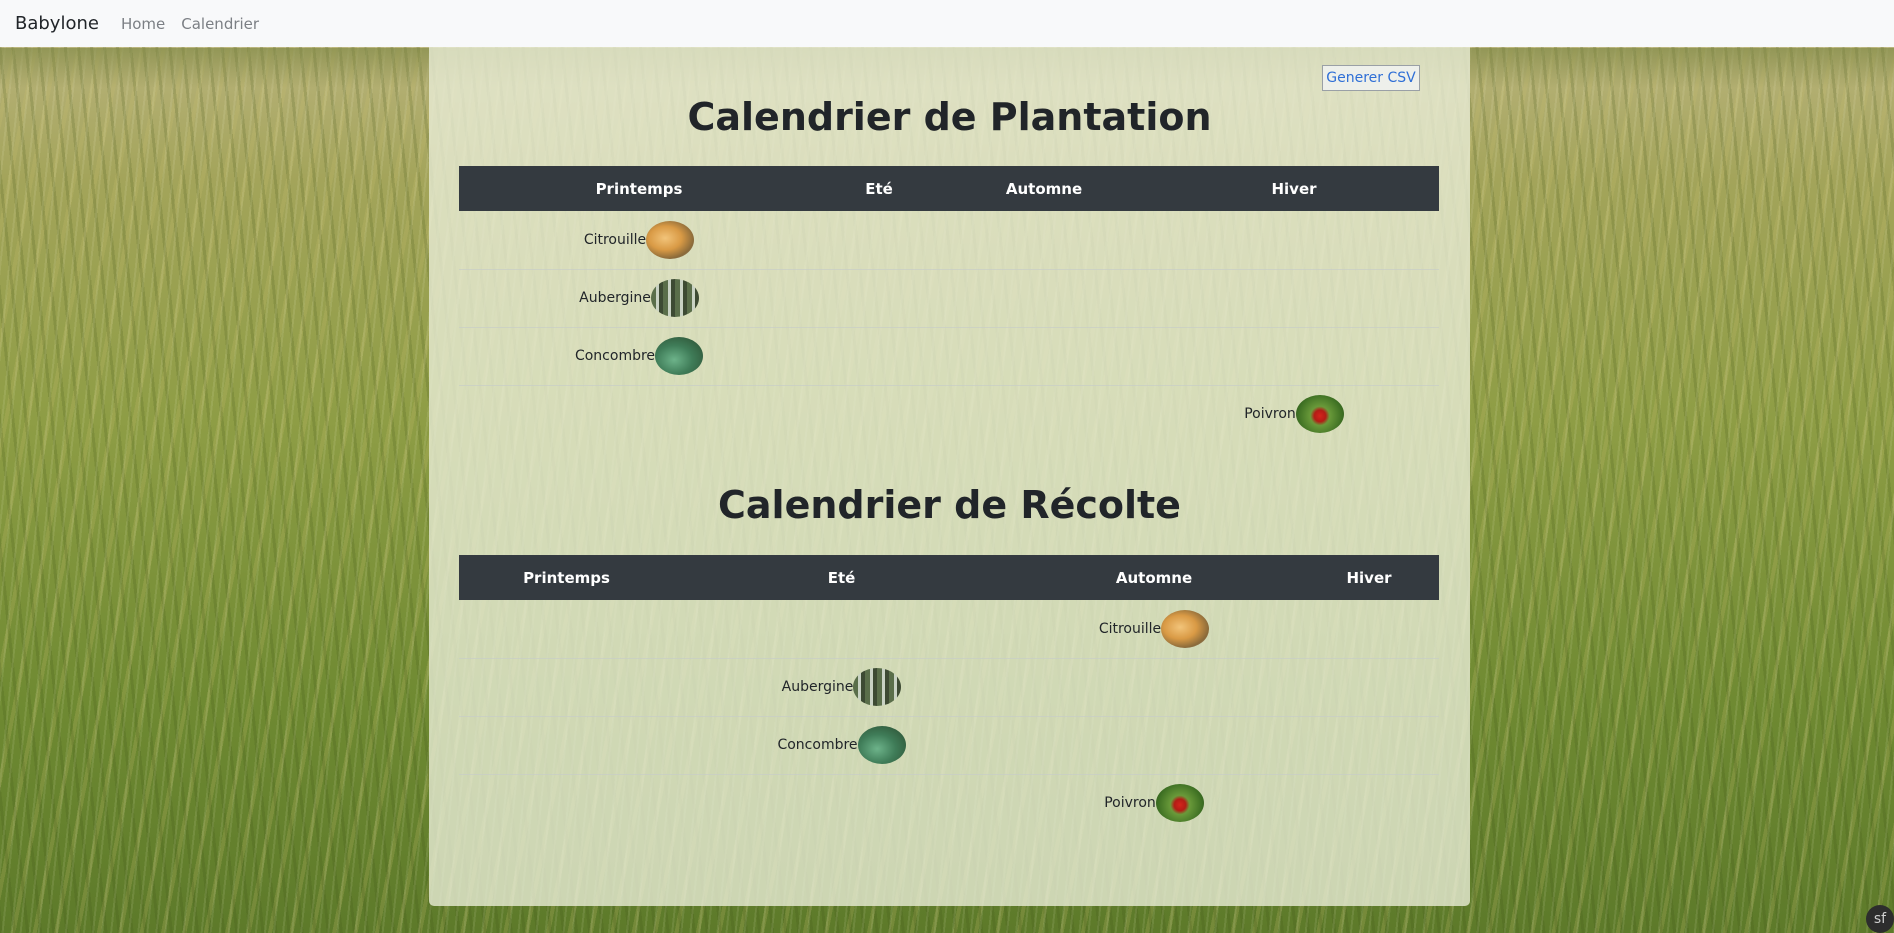  Describe the element at coordinates (949, 505) in the screenshot. I see `recolte-title: Calendrier de Récolte` at that location.